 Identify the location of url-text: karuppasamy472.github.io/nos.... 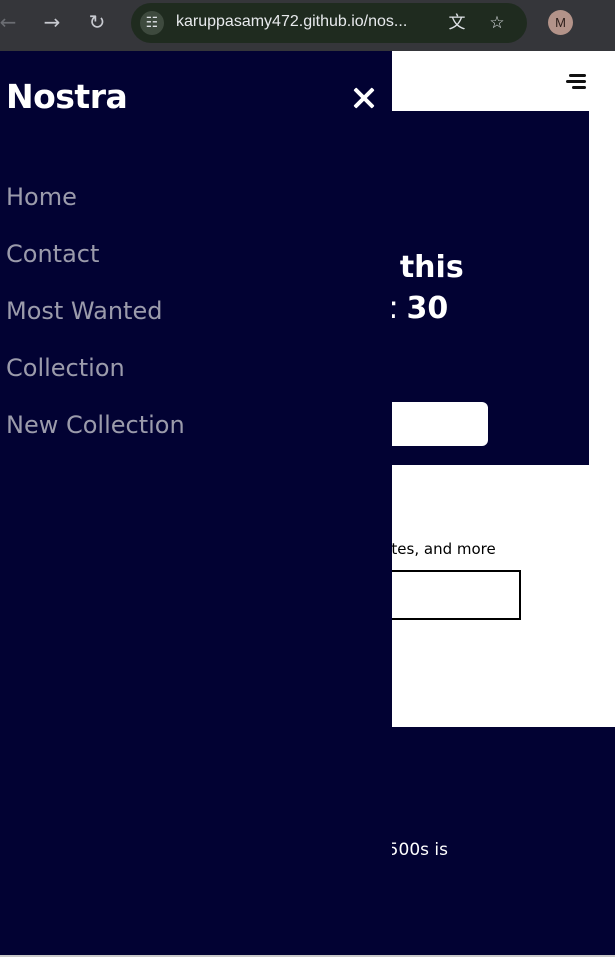
(291, 22).